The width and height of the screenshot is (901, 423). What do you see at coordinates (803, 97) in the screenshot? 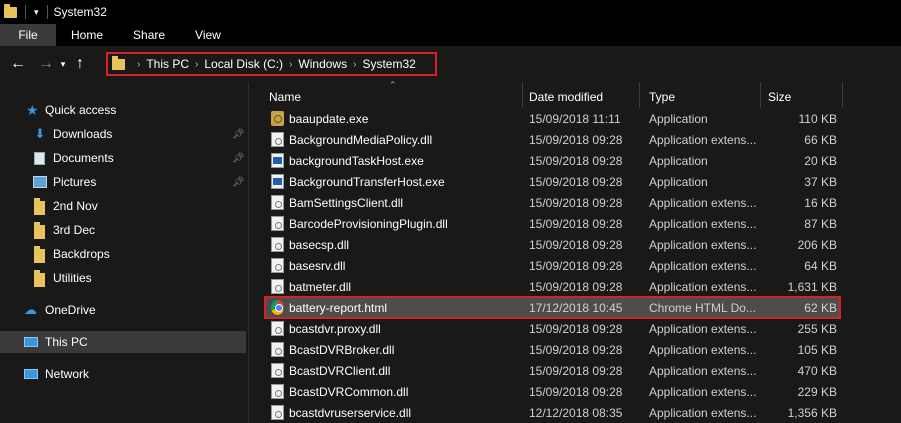
I see `column-header-size: Size` at bounding box center [803, 97].